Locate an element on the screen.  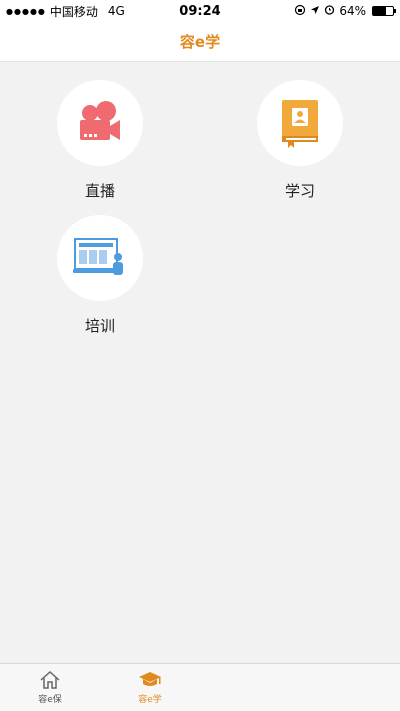
training-icon-circle is located at coordinates (100, 258).